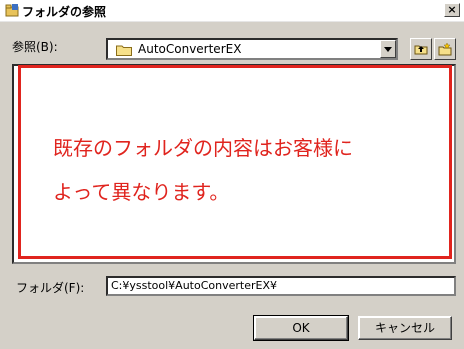 The height and width of the screenshot is (349, 464). What do you see at coordinates (64, 12) in the screenshot?
I see `window-title: フォルダの参照` at bounding box center [64, 12].